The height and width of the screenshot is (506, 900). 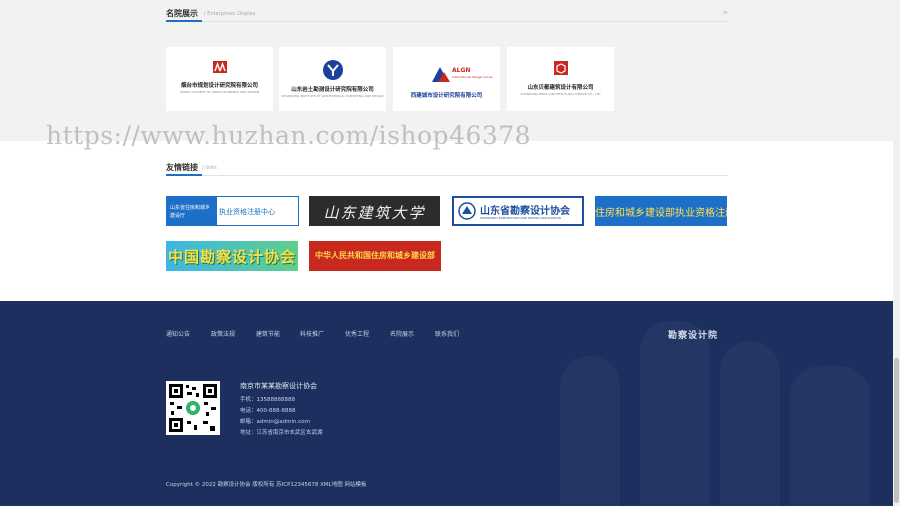 What do you see at coordinates (182, 13) in the screenshot?
I see `enterprise-title: 名院展示` at bounding box center [182, 13].